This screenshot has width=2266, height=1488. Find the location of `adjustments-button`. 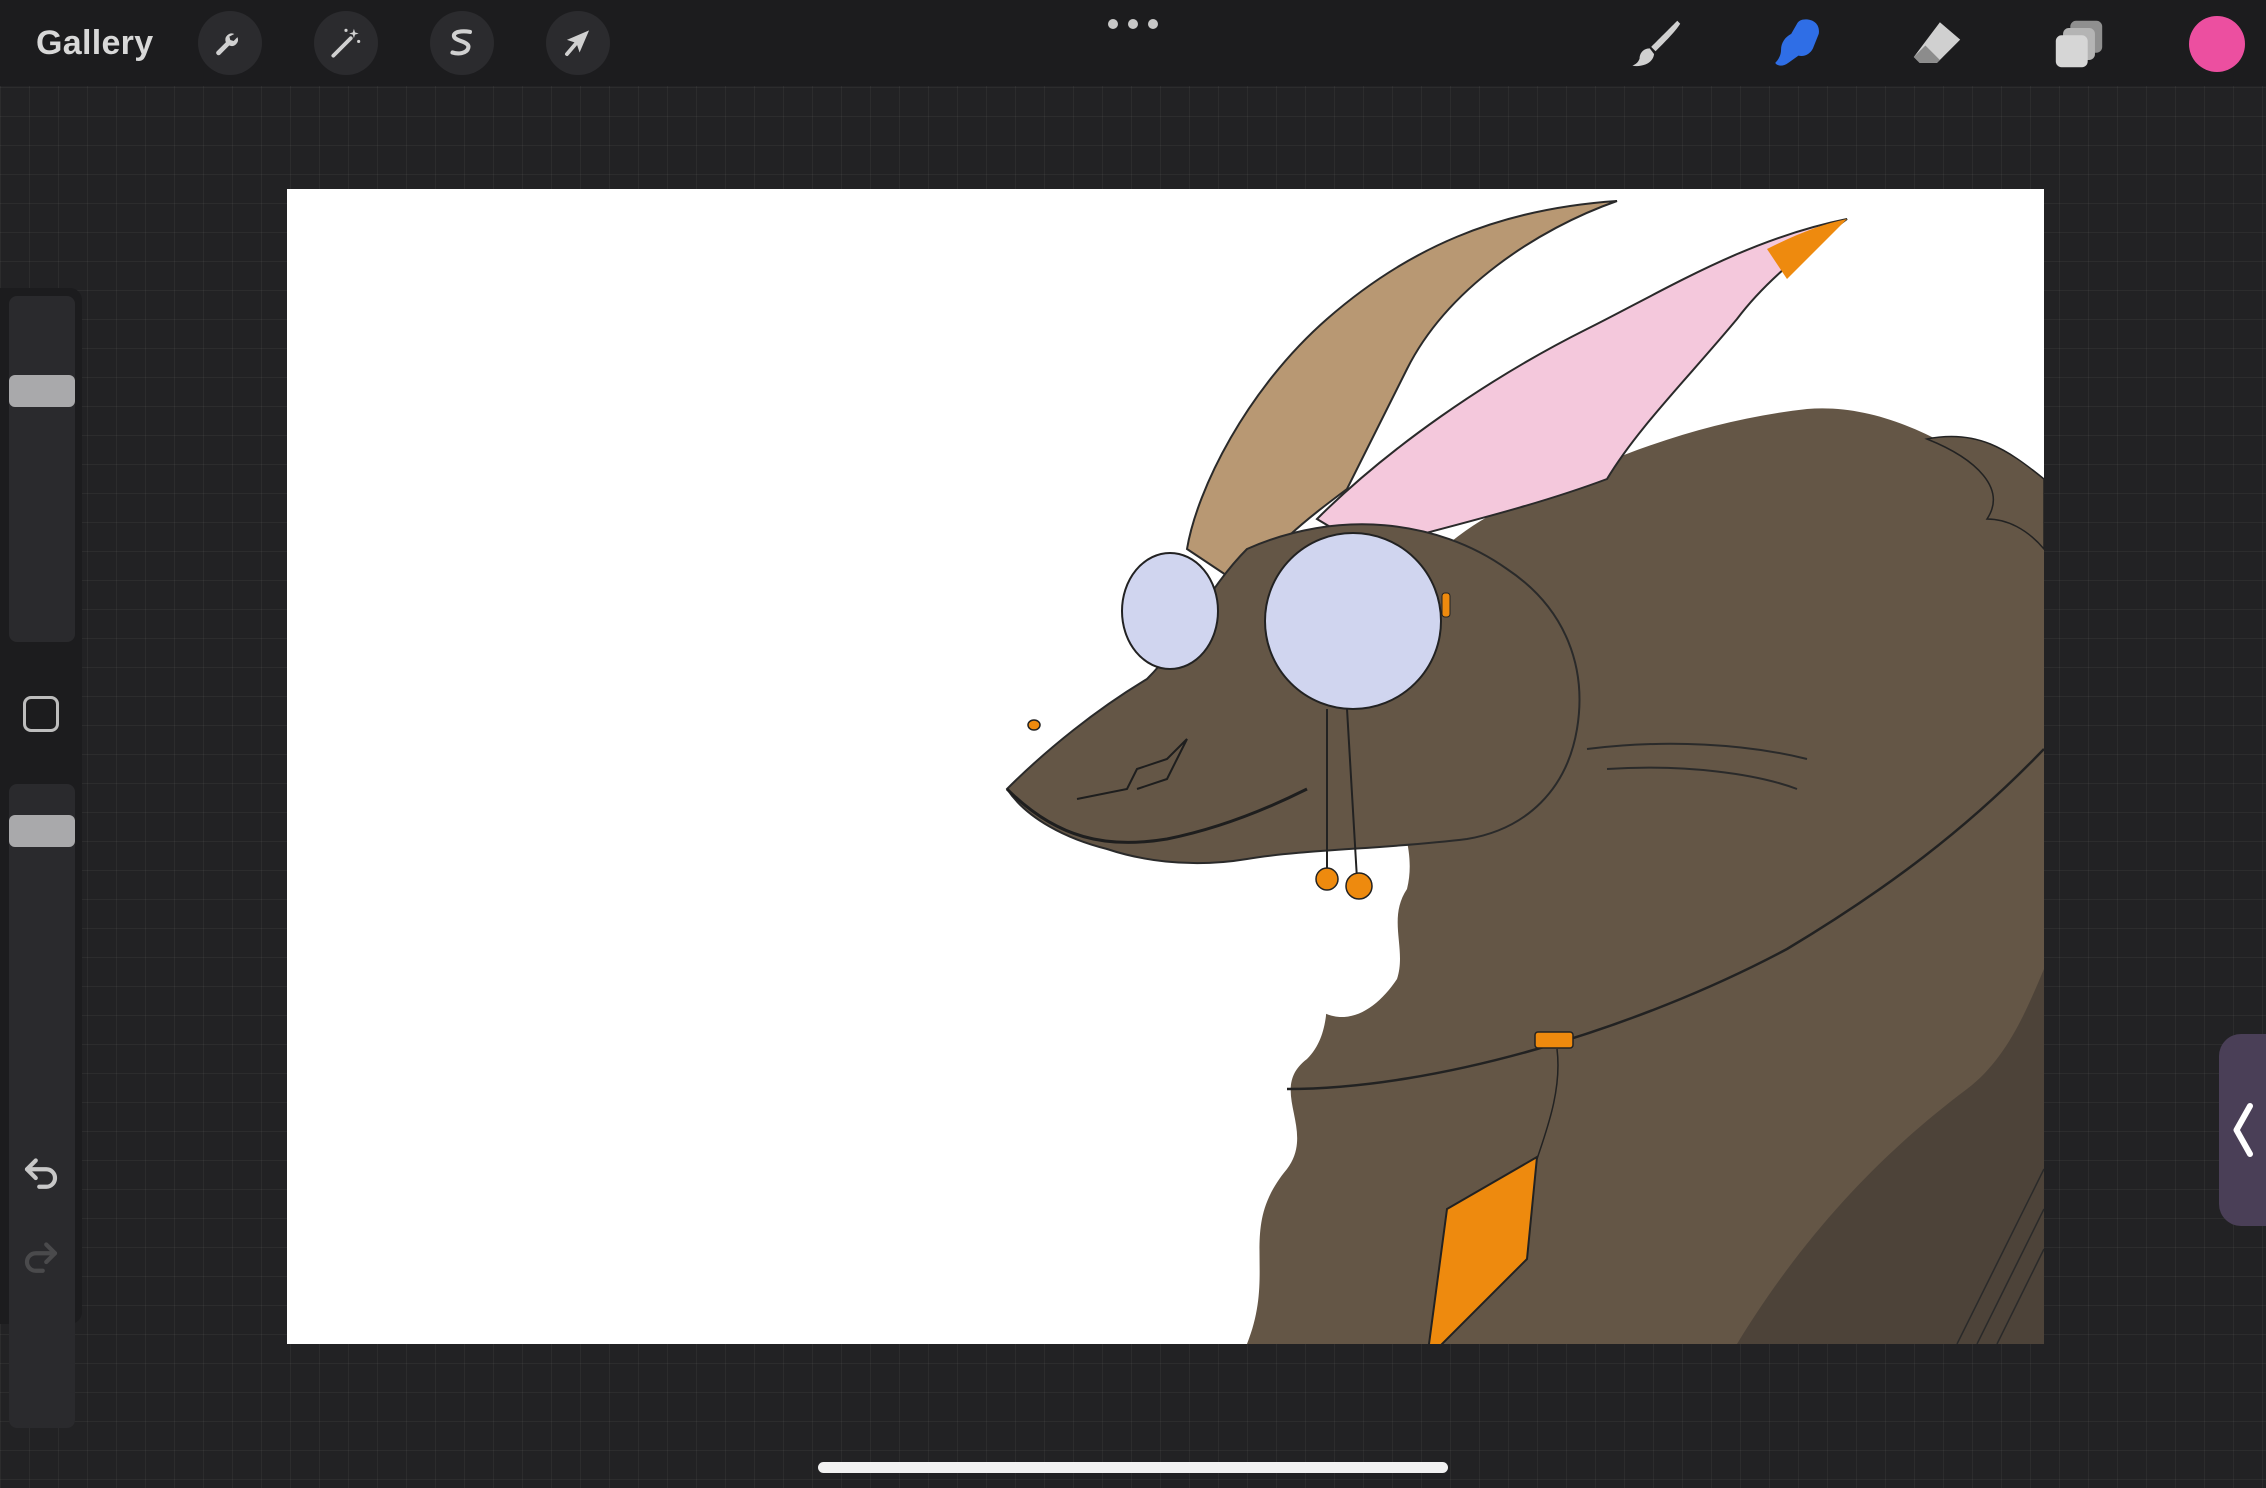

adjustments-button is located at coordinates (346, 43).